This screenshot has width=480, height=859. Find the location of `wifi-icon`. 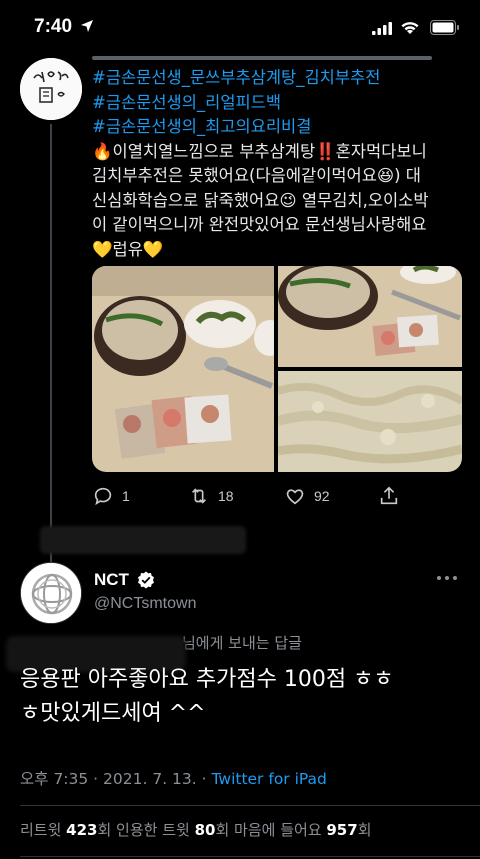

wifi-icon is located at coordinates (410, 28).